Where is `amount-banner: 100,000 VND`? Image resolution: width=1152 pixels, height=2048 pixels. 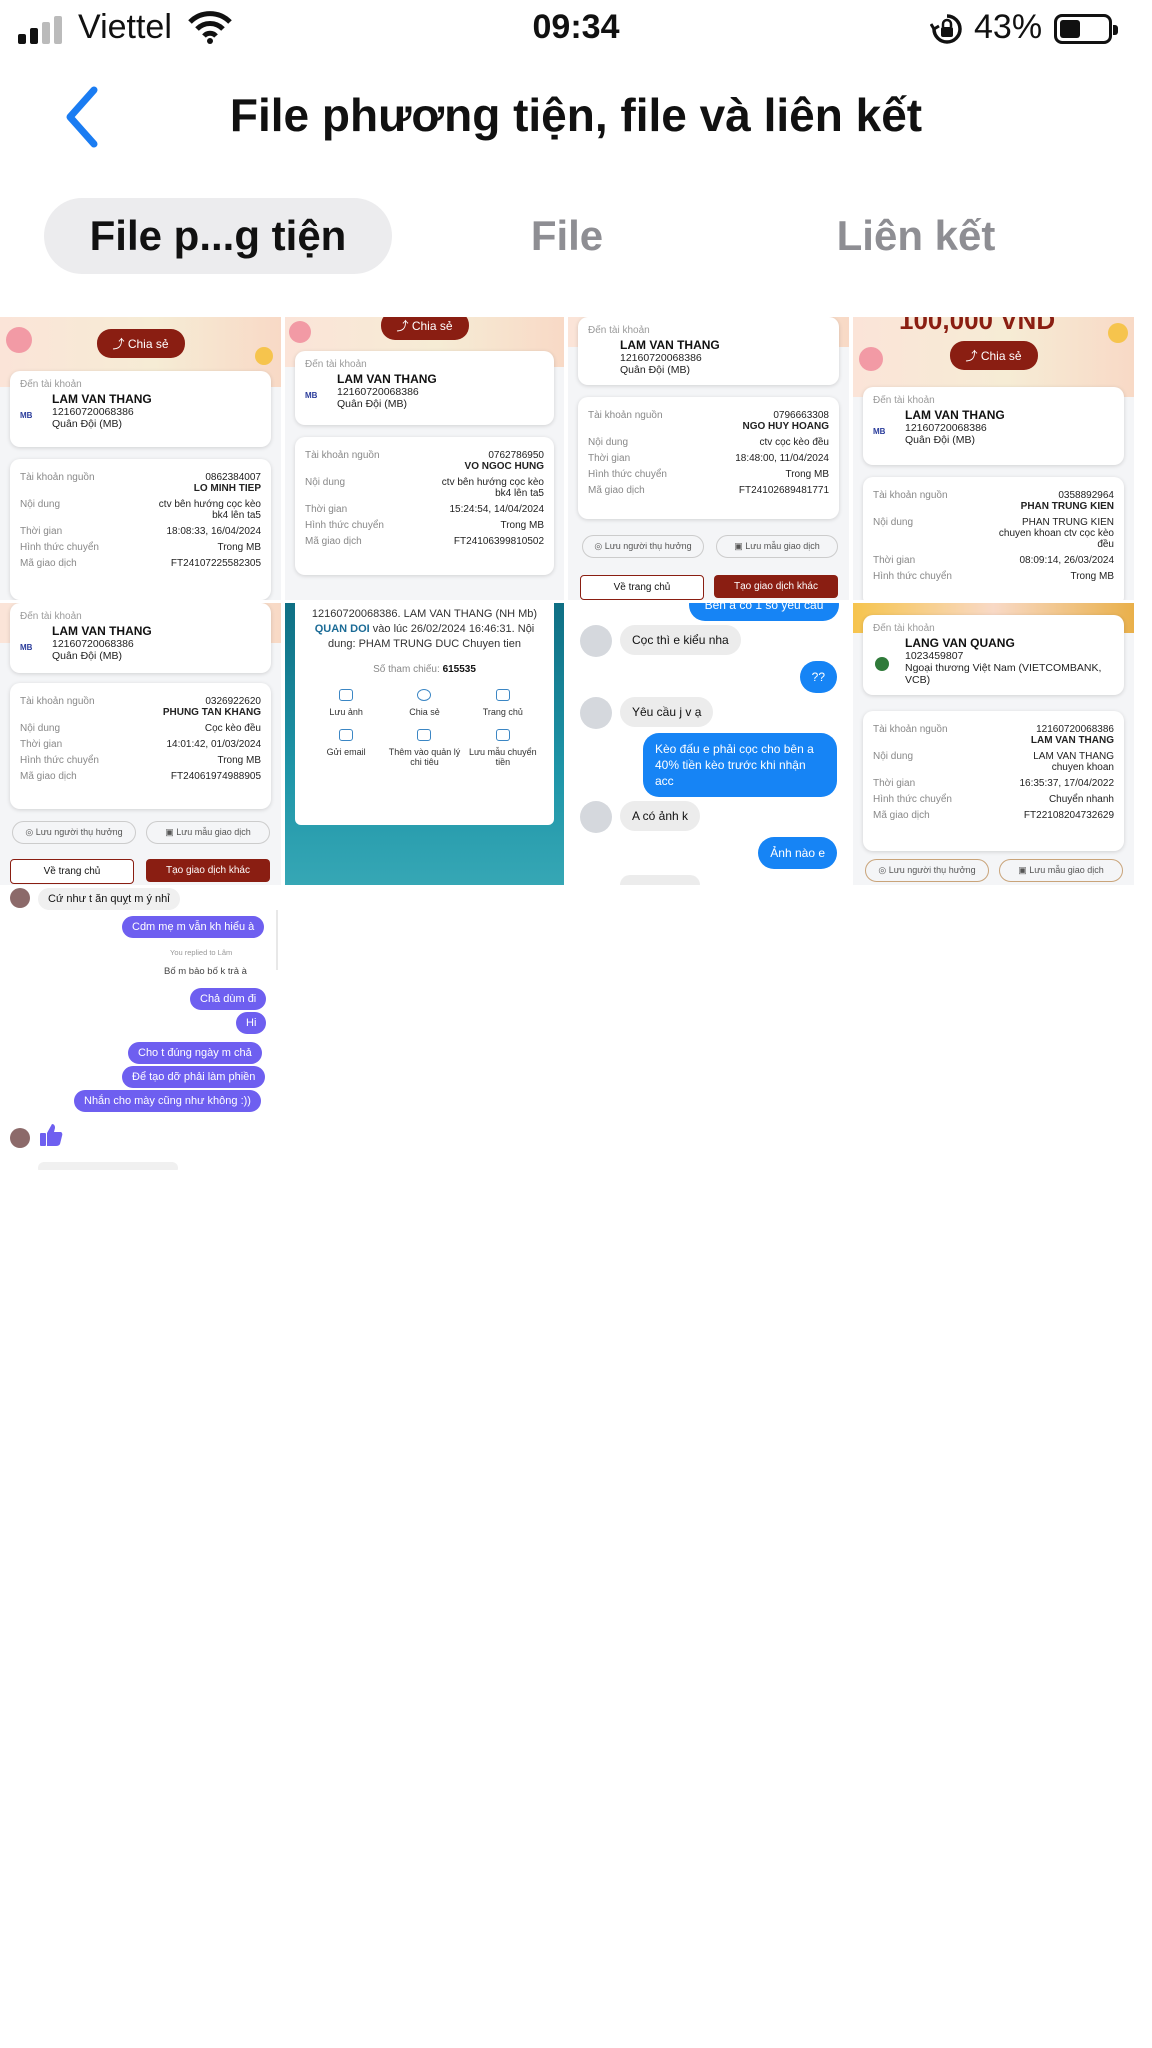
amount-banner: 100,000 VND is located at coordinates (977, 326).